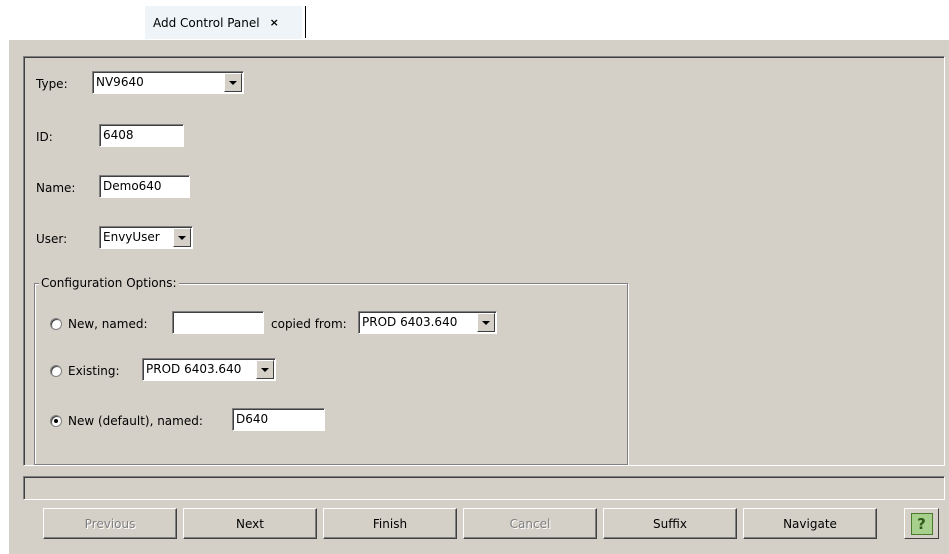 The height and width of the screenshot is (554, 949). I want to click on help-button: ?, so click(921, 523).